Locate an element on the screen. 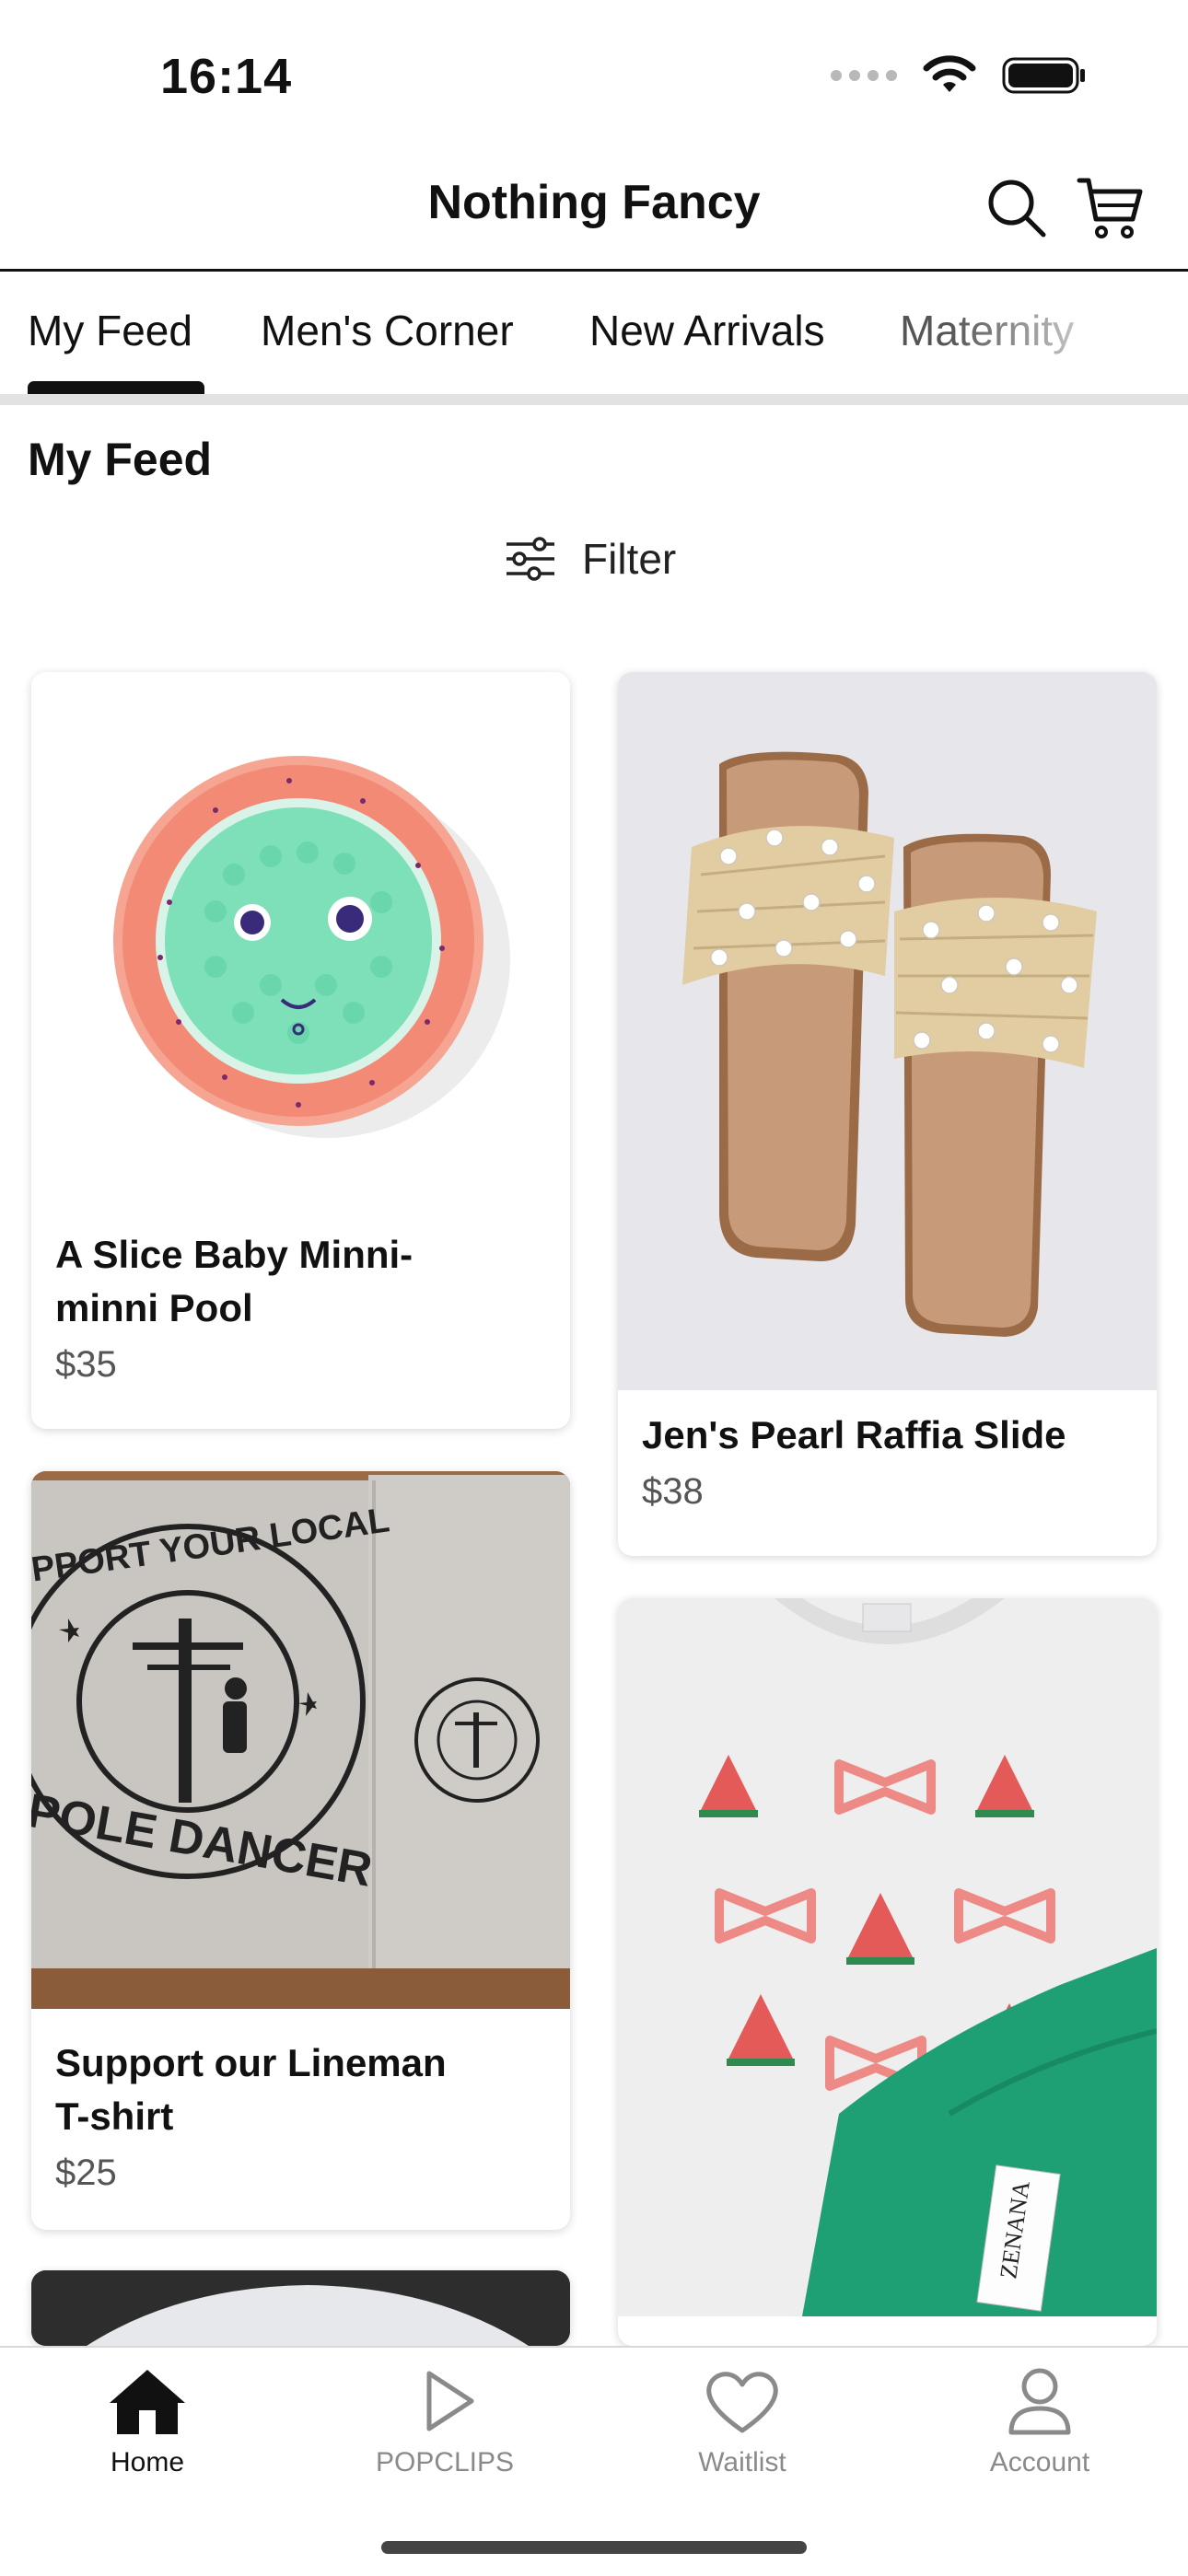 Image resolution: width=1188 pixels, height=2576 pixels. nav-label-popclips: POPCLIPS is located at coordinates (445, 2462).